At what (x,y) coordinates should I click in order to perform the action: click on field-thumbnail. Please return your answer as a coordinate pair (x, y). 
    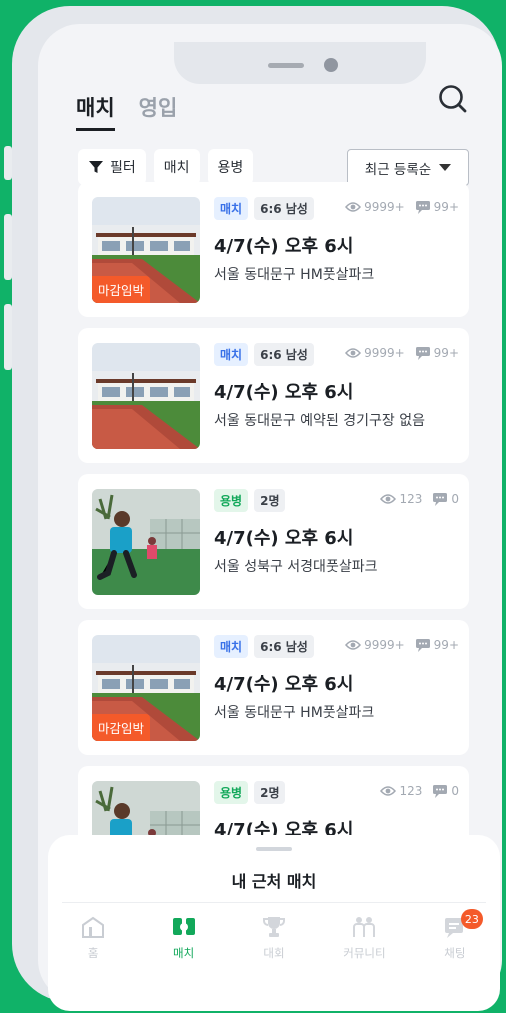
    Looking at the image, I should click on (146, 396).